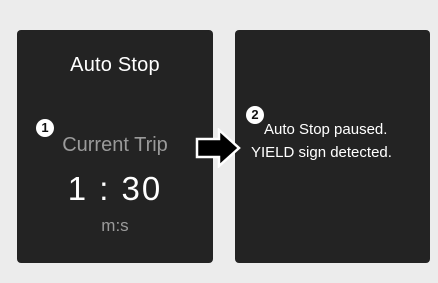  Describe the element at coordinates (115, 225) in the screenshot. I see `duration-unit: m:s` at that location.